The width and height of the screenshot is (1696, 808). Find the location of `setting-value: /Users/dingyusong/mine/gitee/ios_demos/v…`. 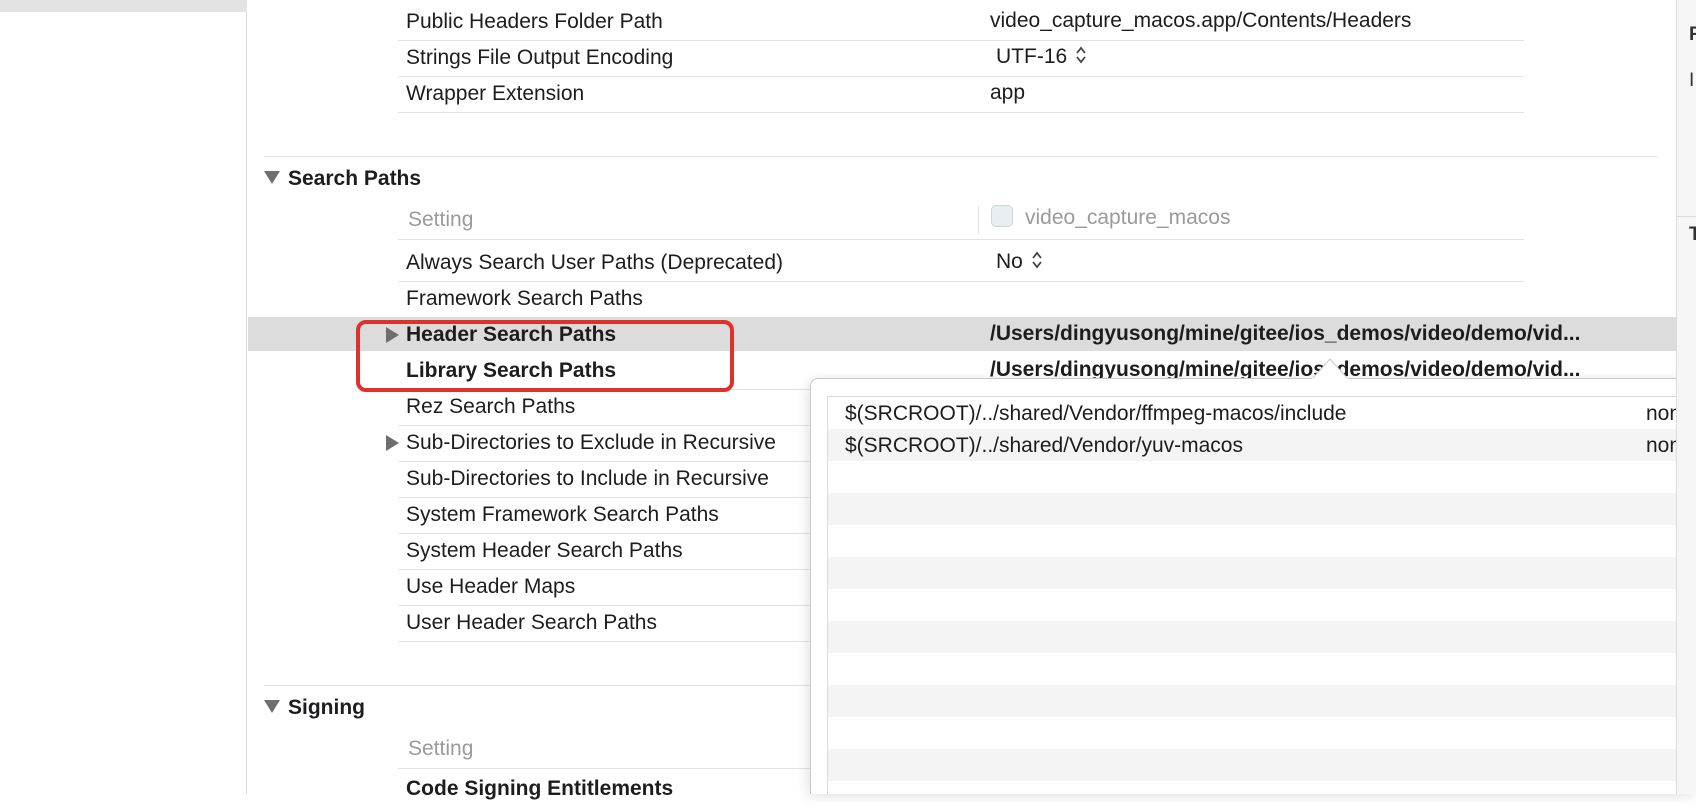

setting-value: /Users/dingyusong/mine/gitee/ios_demos/v… is located at coordinates (1285, 334).